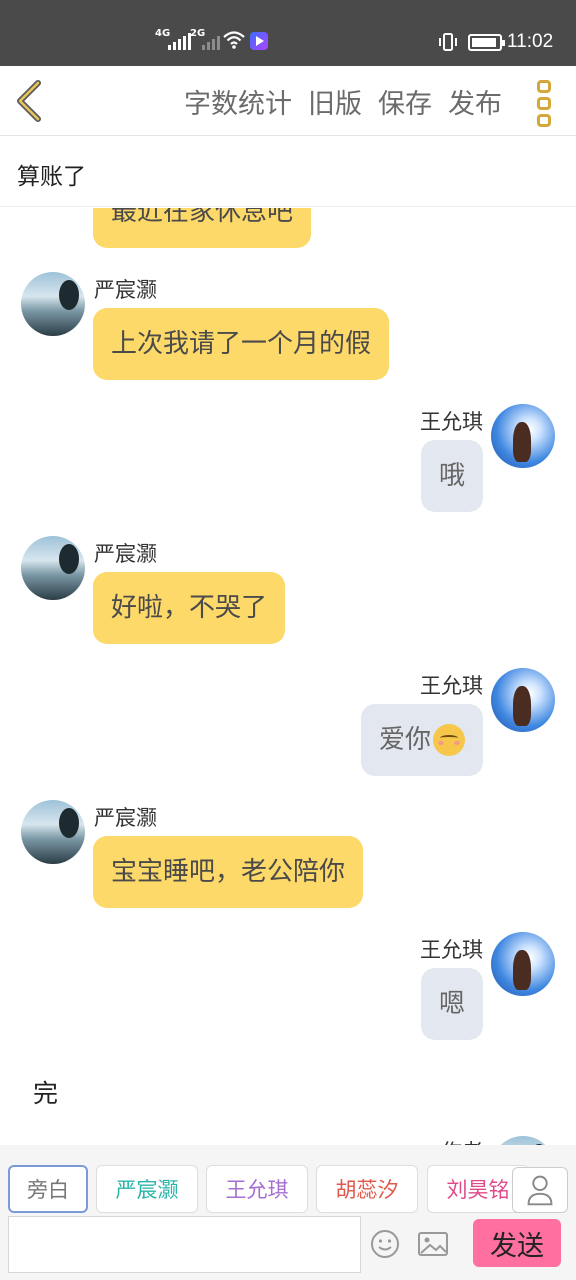 The height and width of the screenshot is (1280, 576). I want to click on message-bubble-left: 宝宝睡吧，老公陪你, so click(228, 872).